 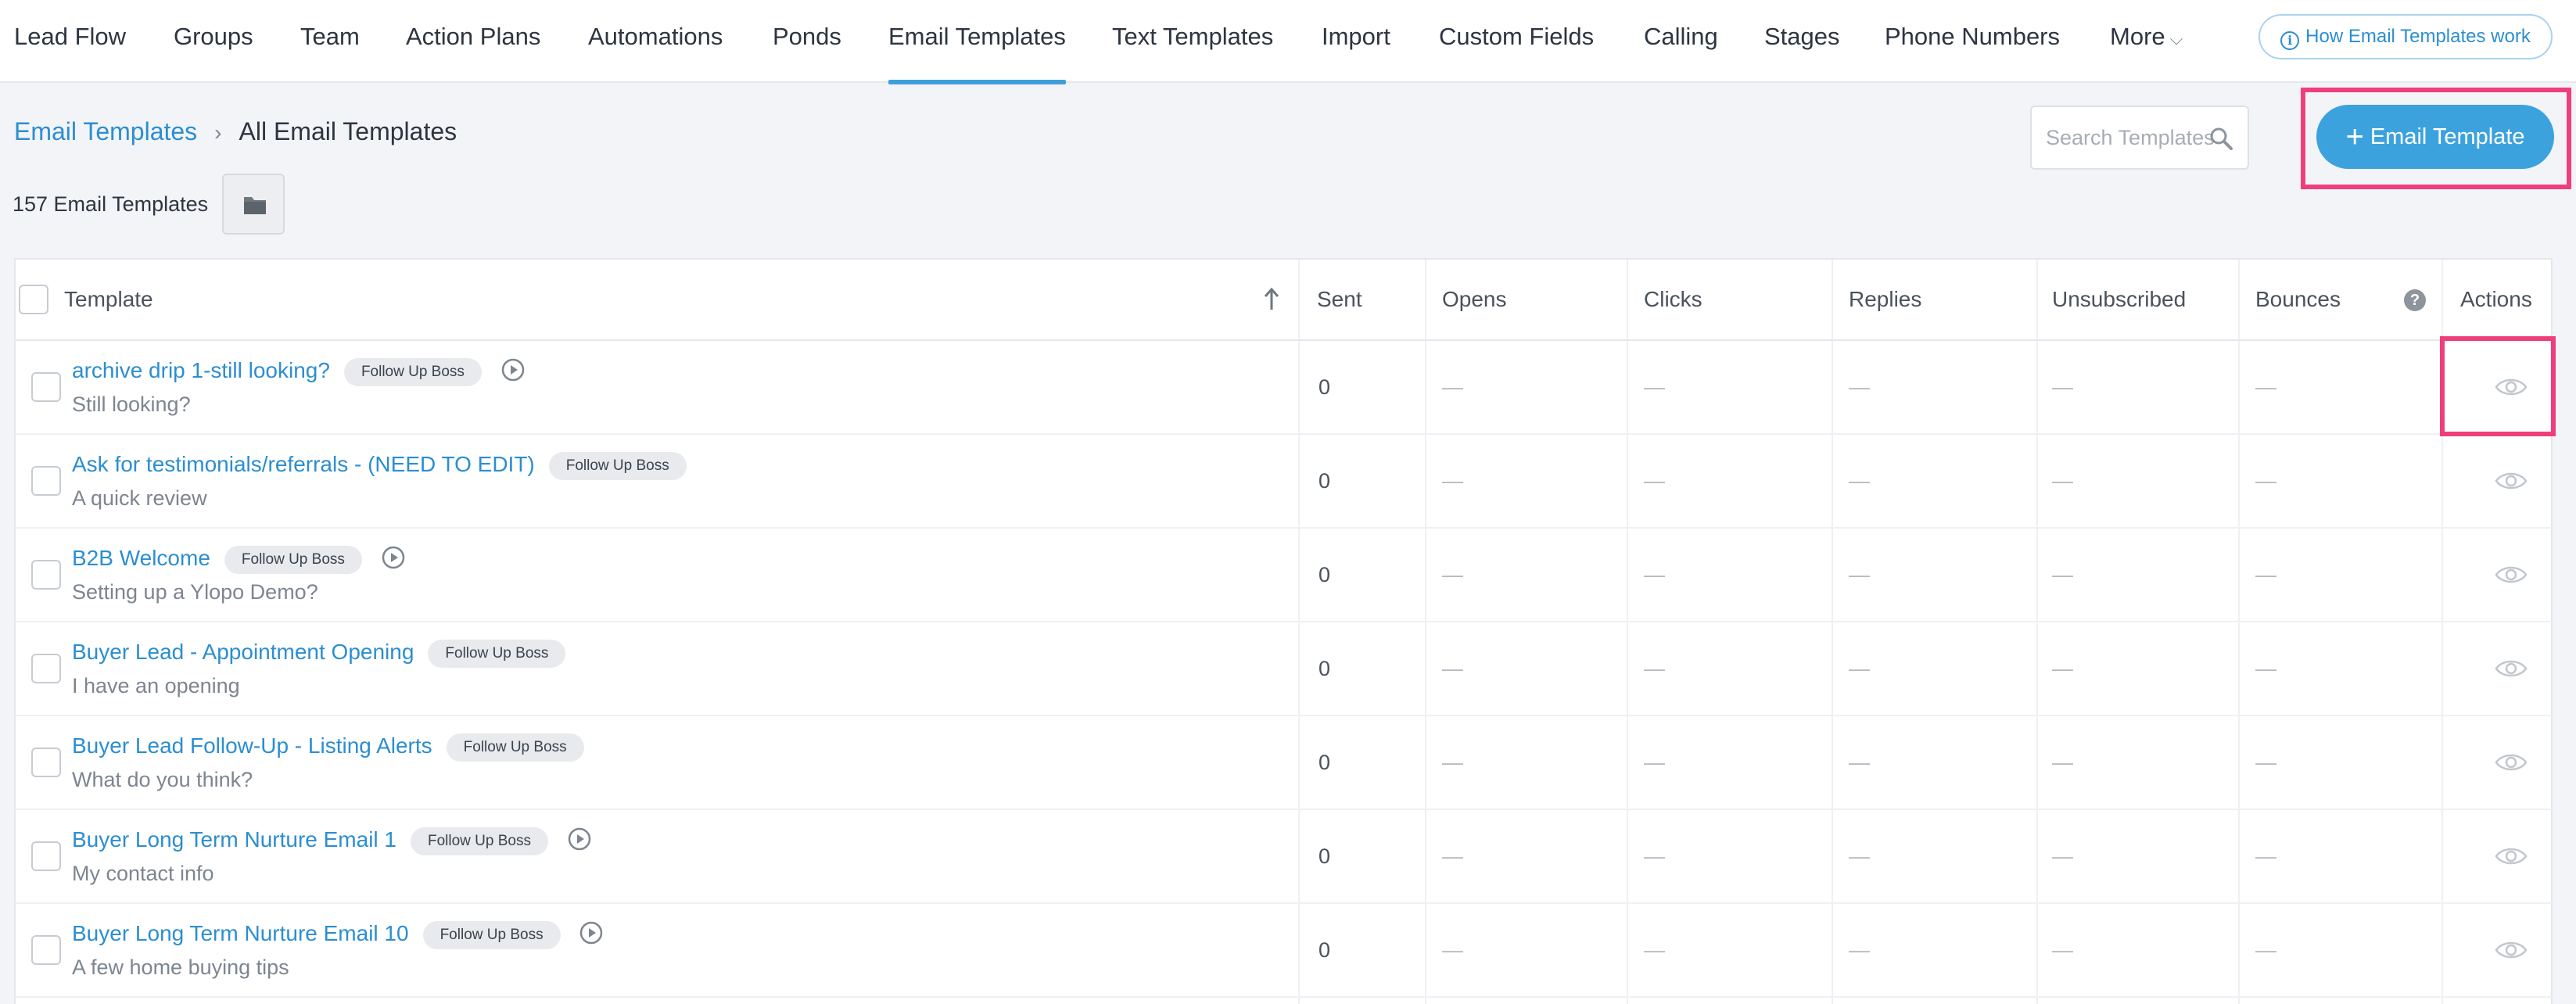 What do you see at coordinates (2176, 38) in the screenshot?
I see `chevron-down-icon: ⌵` at bounding box center [2176, 38].